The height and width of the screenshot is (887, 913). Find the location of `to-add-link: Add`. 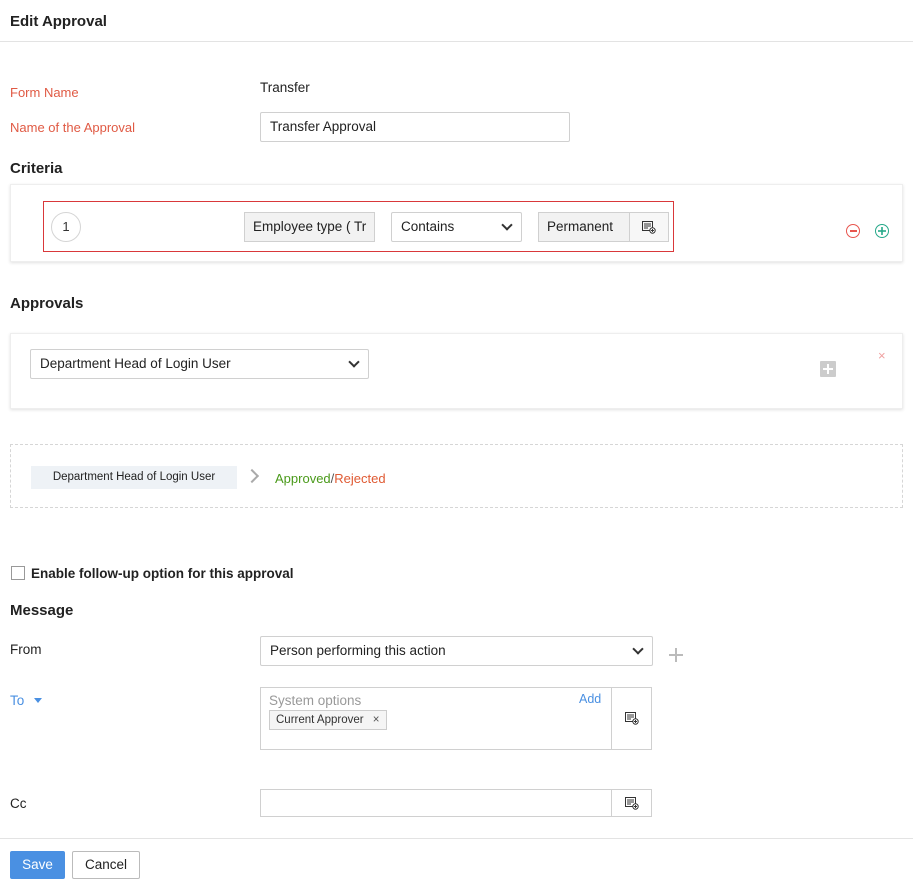

to-add-link: Add is located at coordinates (590, 699).